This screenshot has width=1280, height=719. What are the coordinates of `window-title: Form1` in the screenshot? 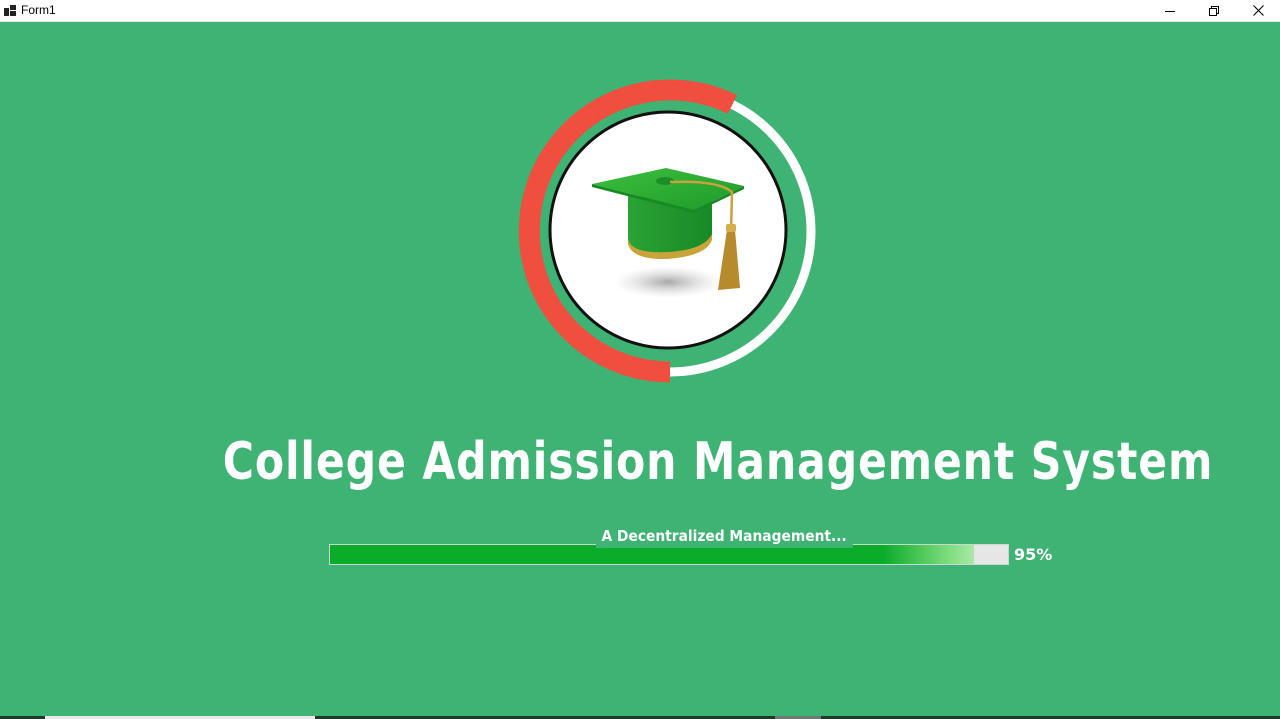 It's located at (38, 10).